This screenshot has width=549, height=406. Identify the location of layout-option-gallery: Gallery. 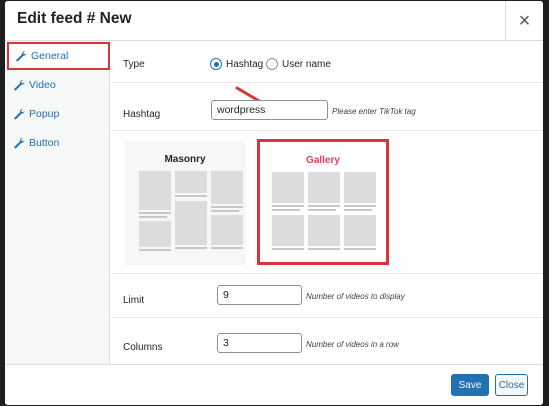
(323, 202).